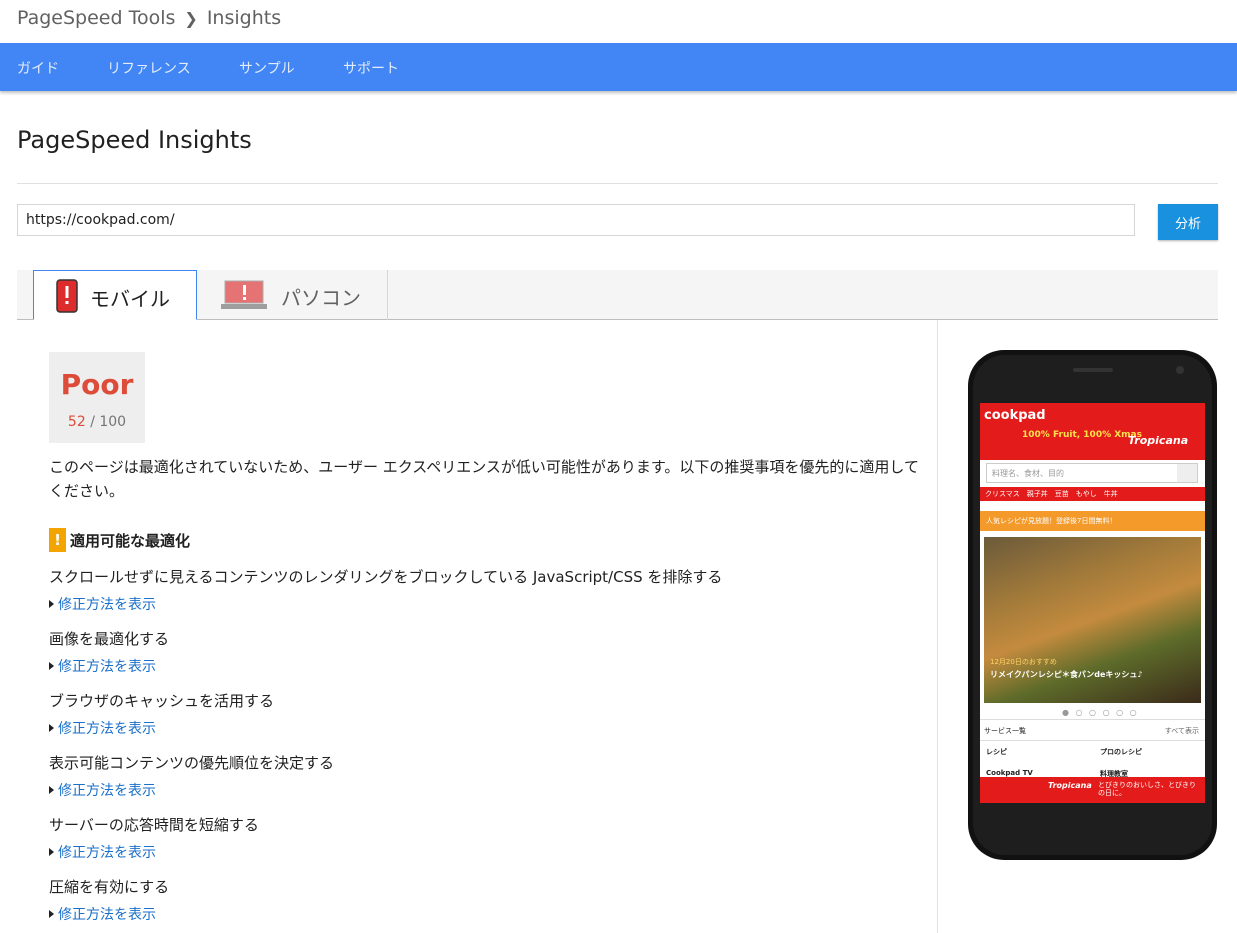 The height and width of the screenshot is (933, 1237). I want to click on phone-speaker, so click(1093, 370).